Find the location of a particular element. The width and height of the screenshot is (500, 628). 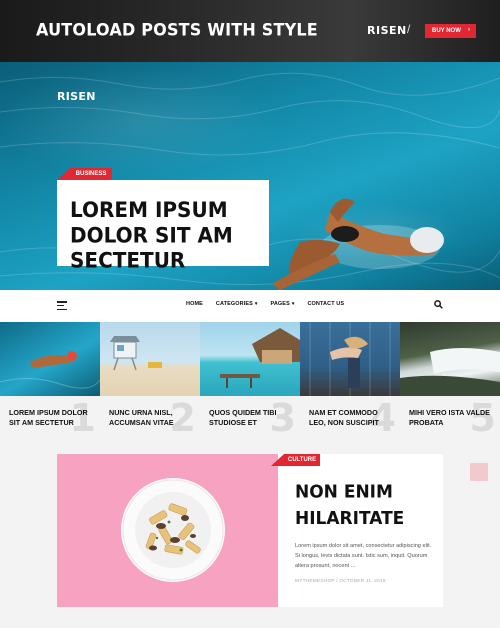

nav-item-home: HOME is located at coordinates (194, 304).